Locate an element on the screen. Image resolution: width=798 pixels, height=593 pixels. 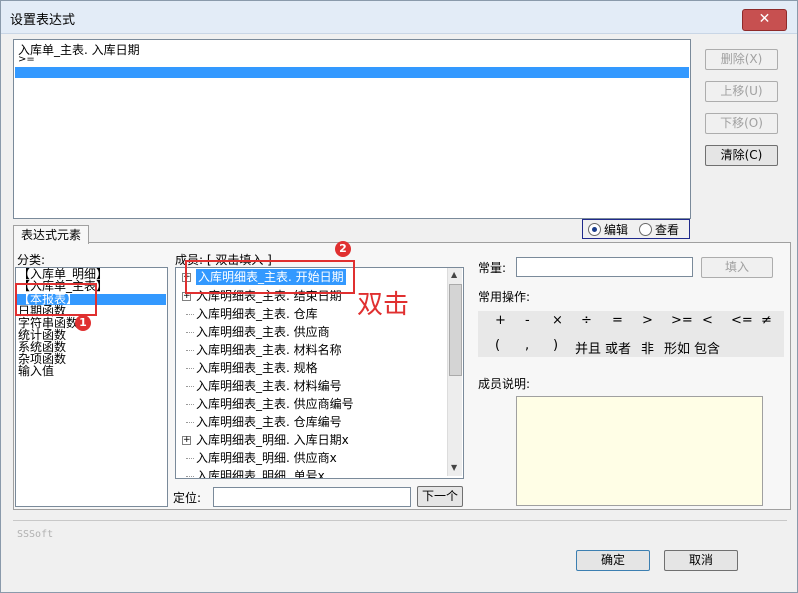
expression-selected-line is located at coordinates (352, 72).